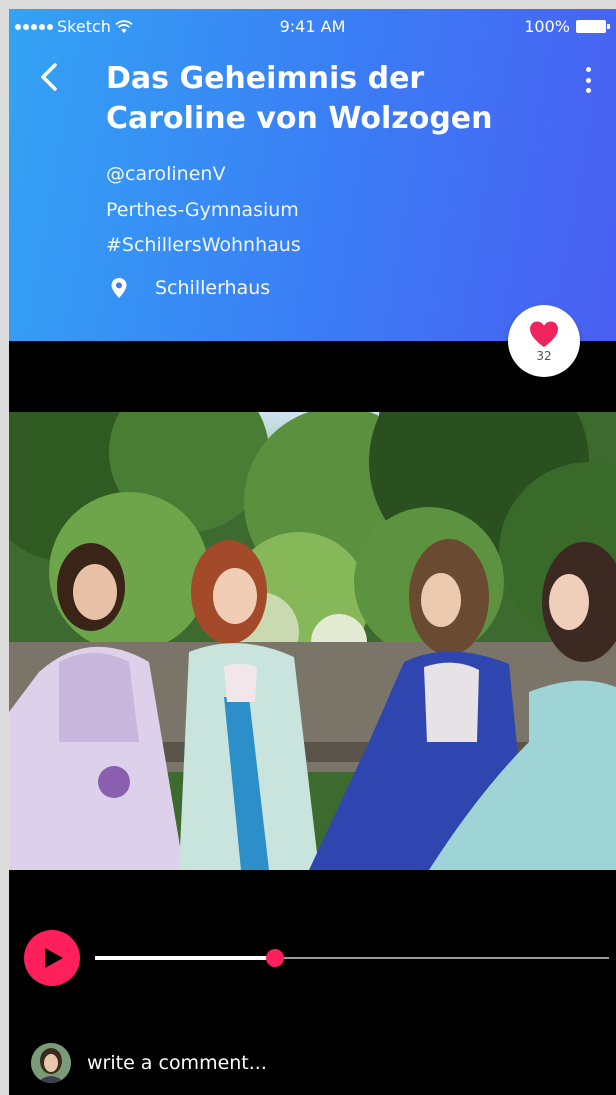 The image size is (616, 1095). What do you see at coordinates (213, 288) in the screenshot?
I see `location-label: Schillerhaus` at bounding box center [213, 288].